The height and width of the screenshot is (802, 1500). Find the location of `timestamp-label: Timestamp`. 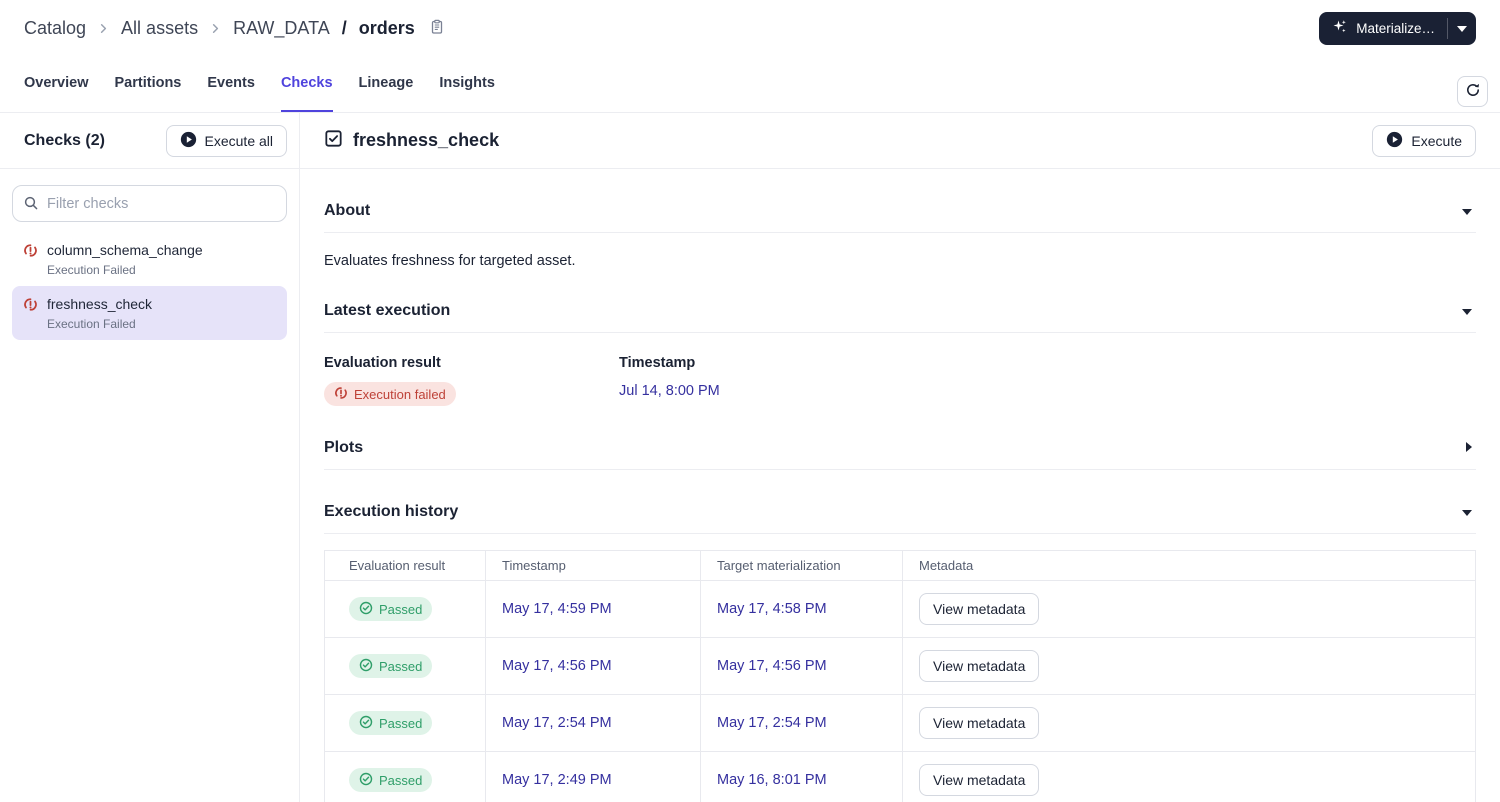

timestamp-label: Timestamp is located at coordinates (657, 363).